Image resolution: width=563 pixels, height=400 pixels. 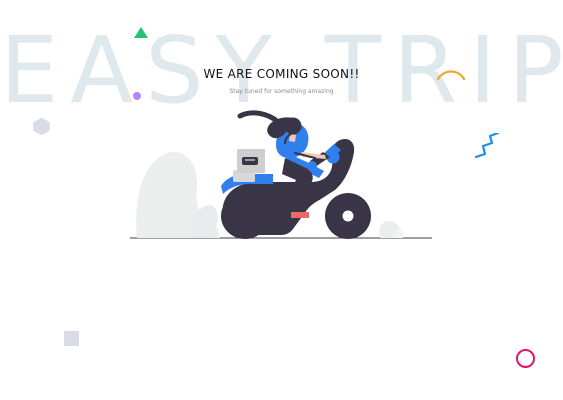 What do you see at coordinates (141, 32) in the screenshot?
I see `triangle-icon` at bounding box center [141, 32].